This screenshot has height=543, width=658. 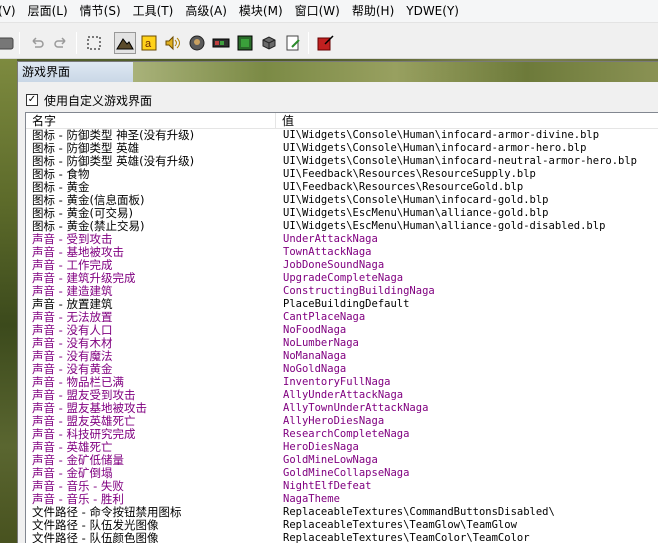 What do you see at coordinates (338, 72) in the screenshot?
I see `dialog-titlebar: 游戏界面` at bounding box center [338, 72].